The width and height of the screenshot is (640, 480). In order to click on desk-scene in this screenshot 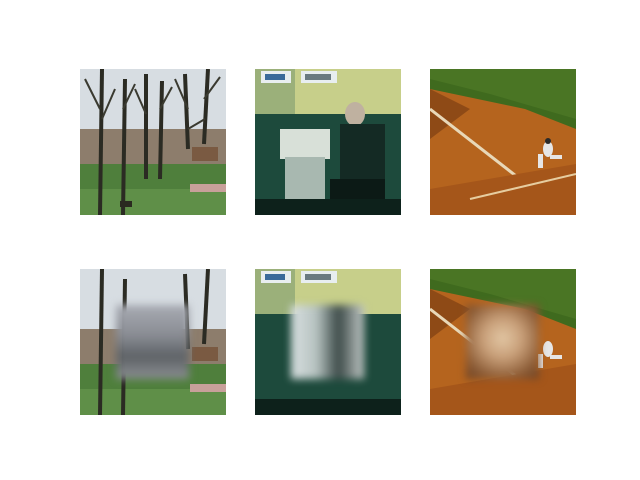, I will do `click(328, 142)`.